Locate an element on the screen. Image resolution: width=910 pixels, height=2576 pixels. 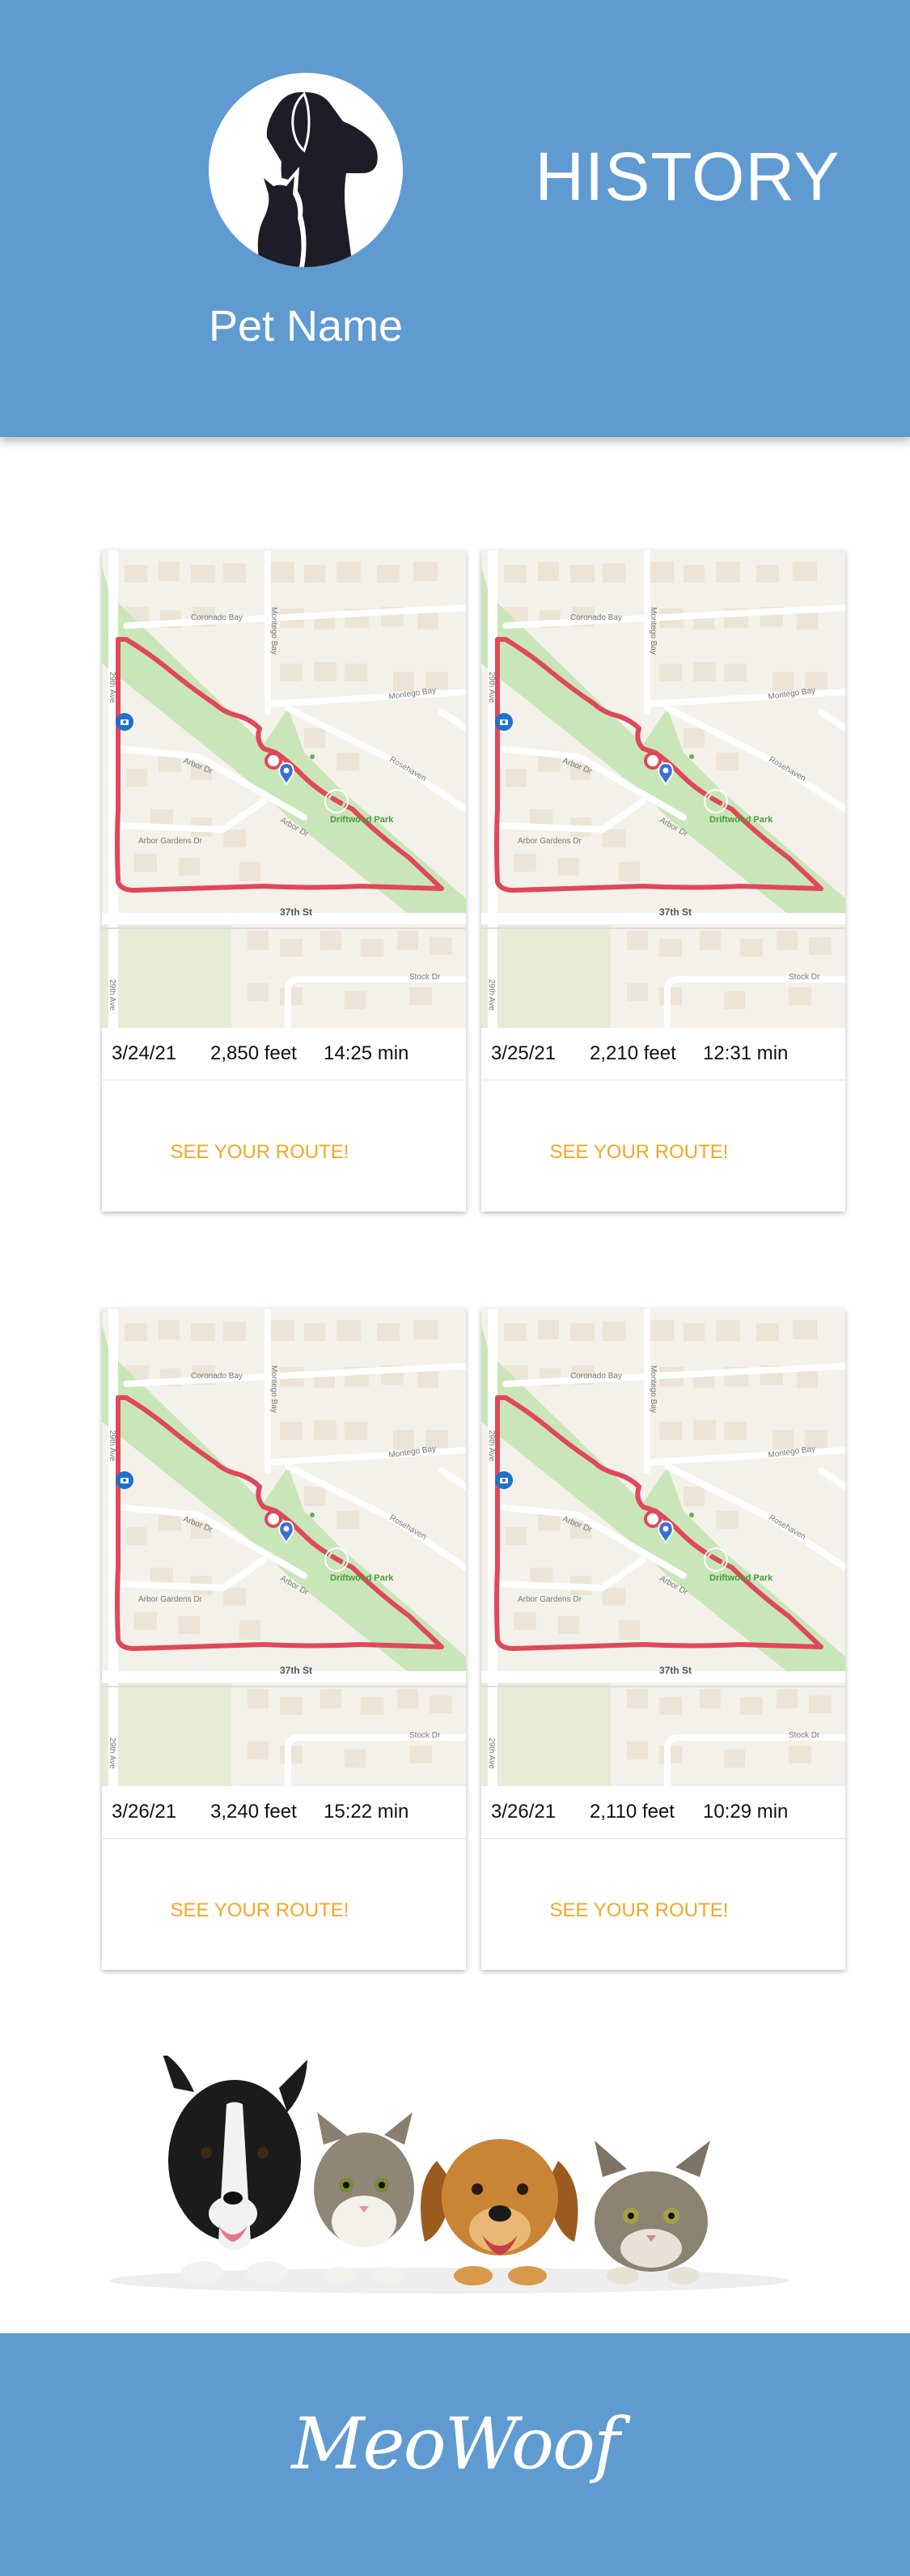
dog-cat-silhouette-icon is located at coordinates (315, 179).